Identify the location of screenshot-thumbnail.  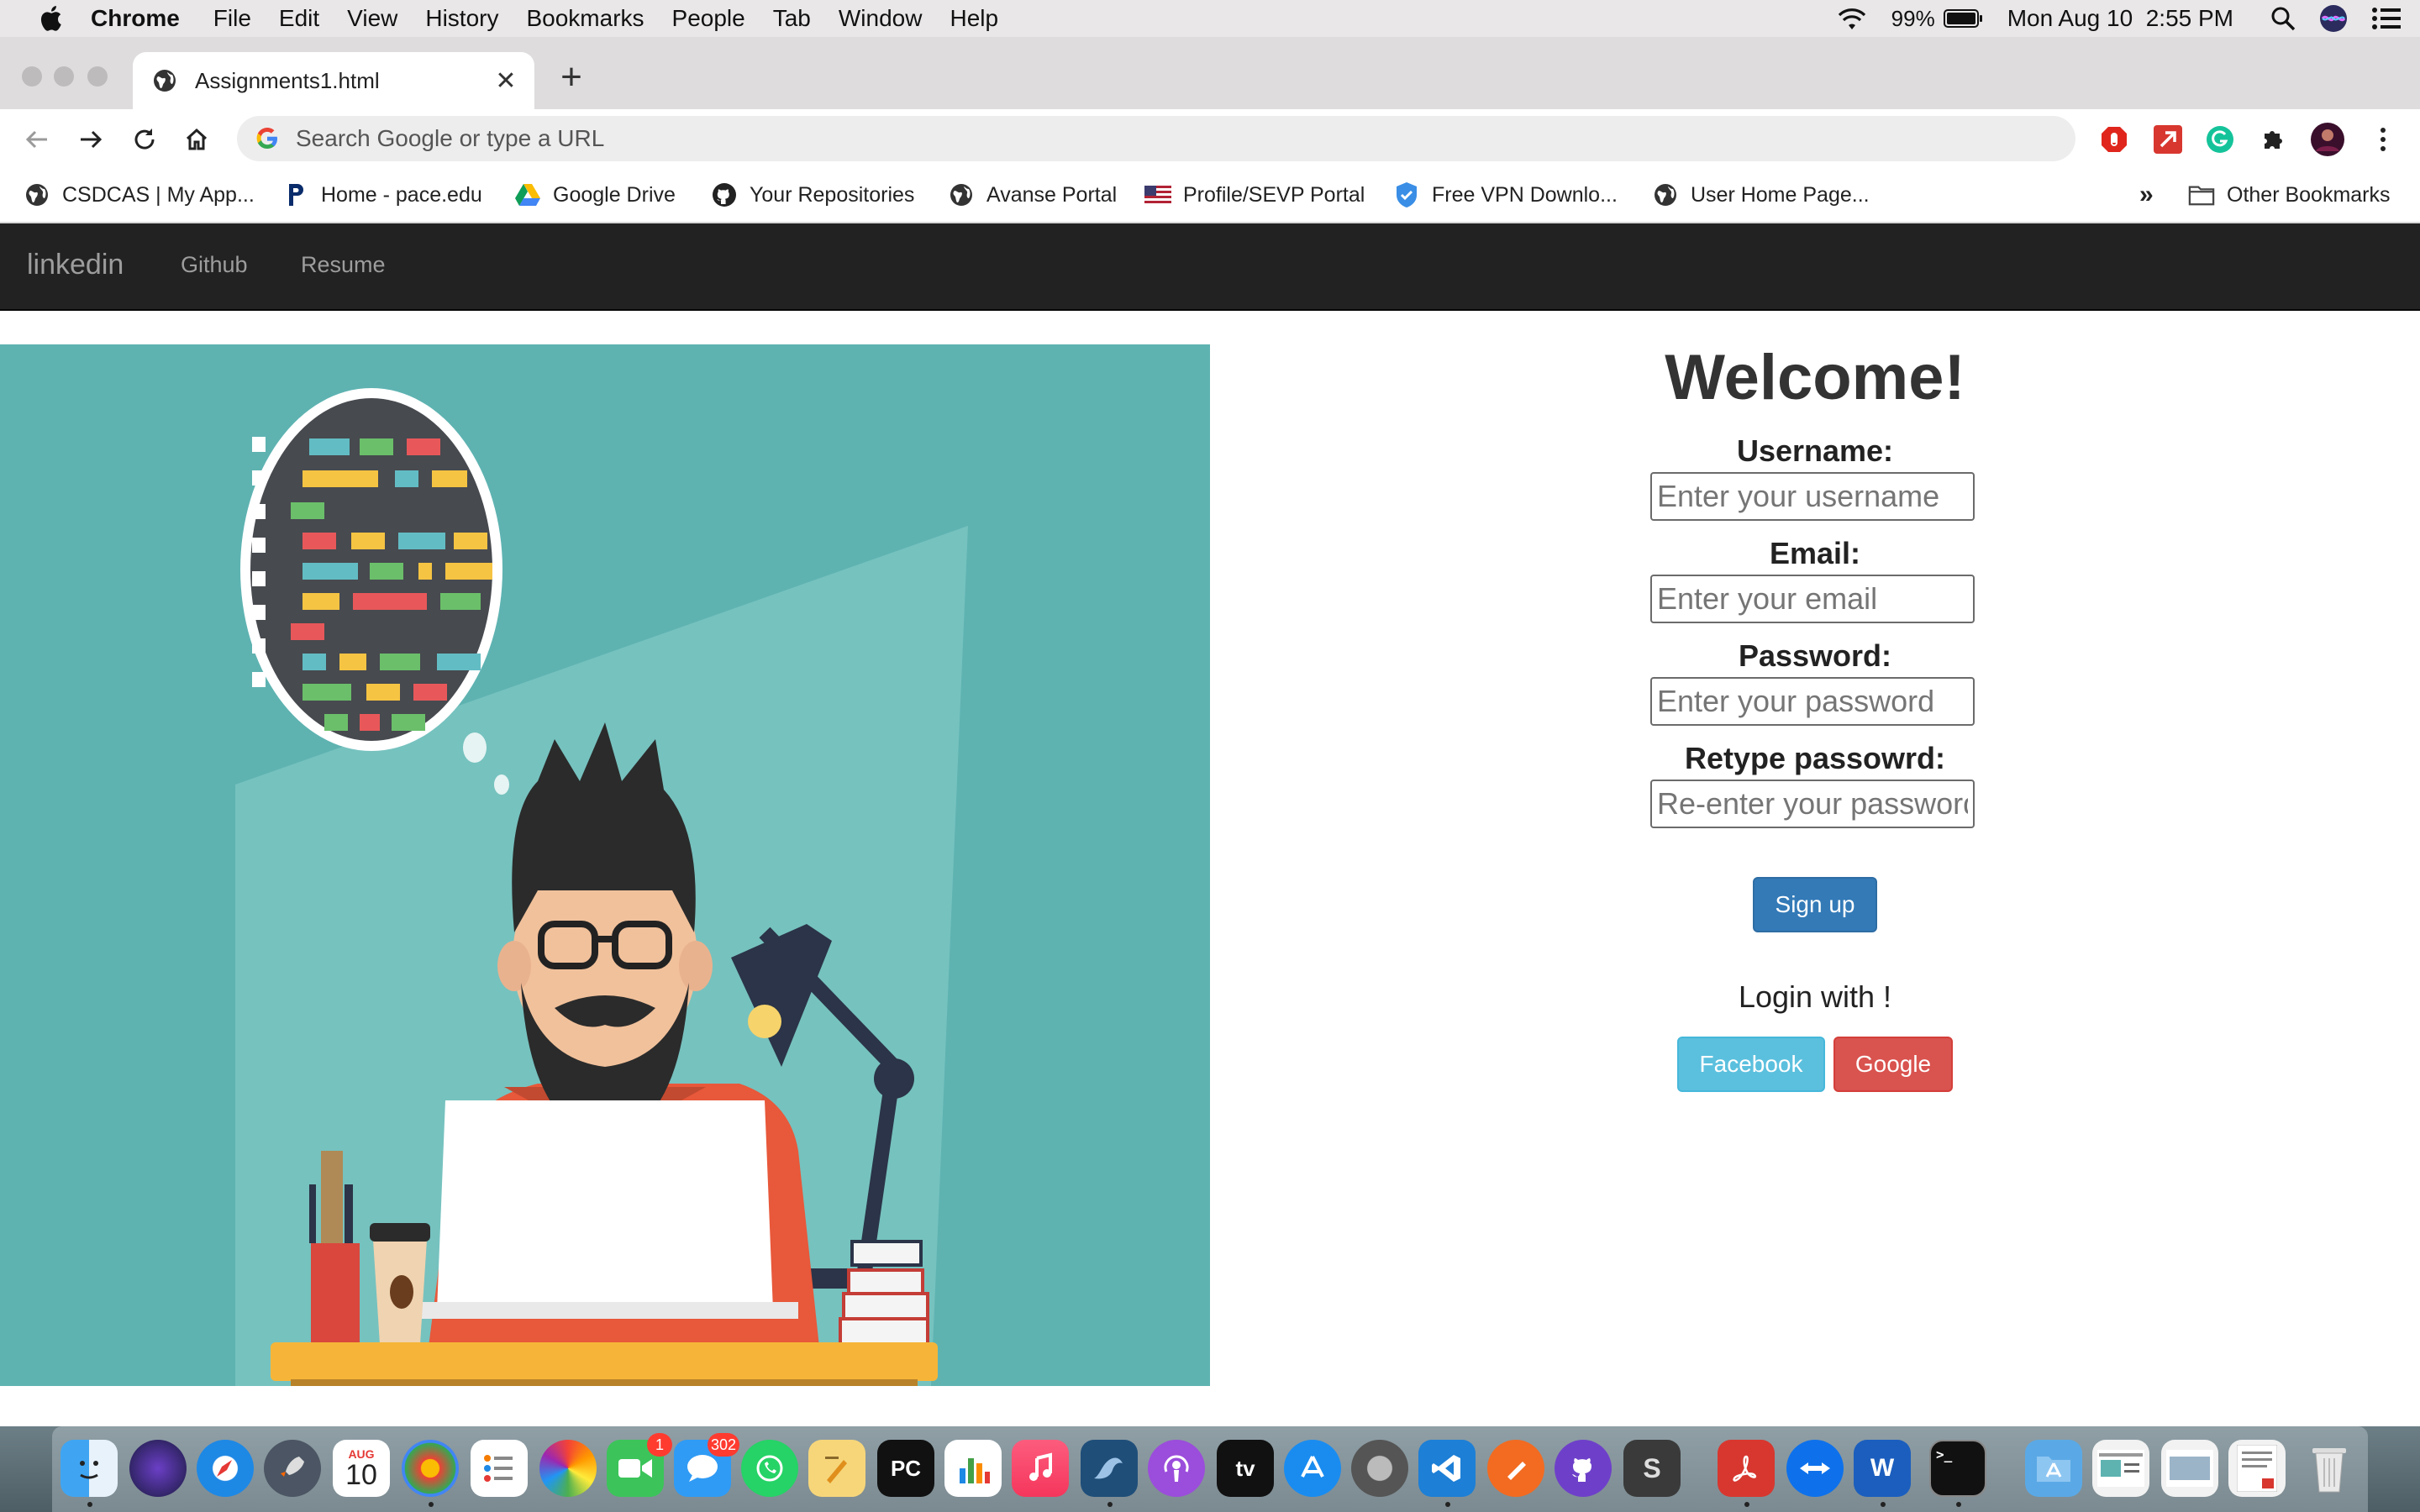
(2120, 1468).